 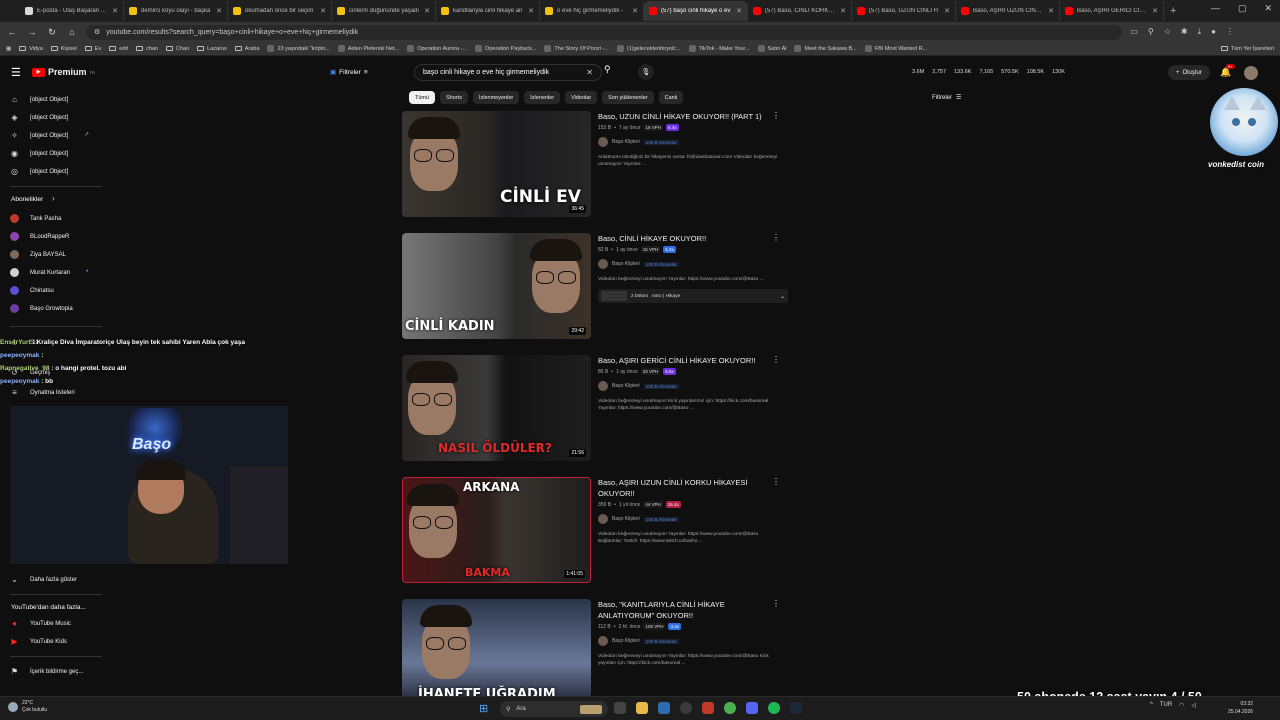 I want to click on bookmark-item: Lazarus, so click(x=212, y=49).